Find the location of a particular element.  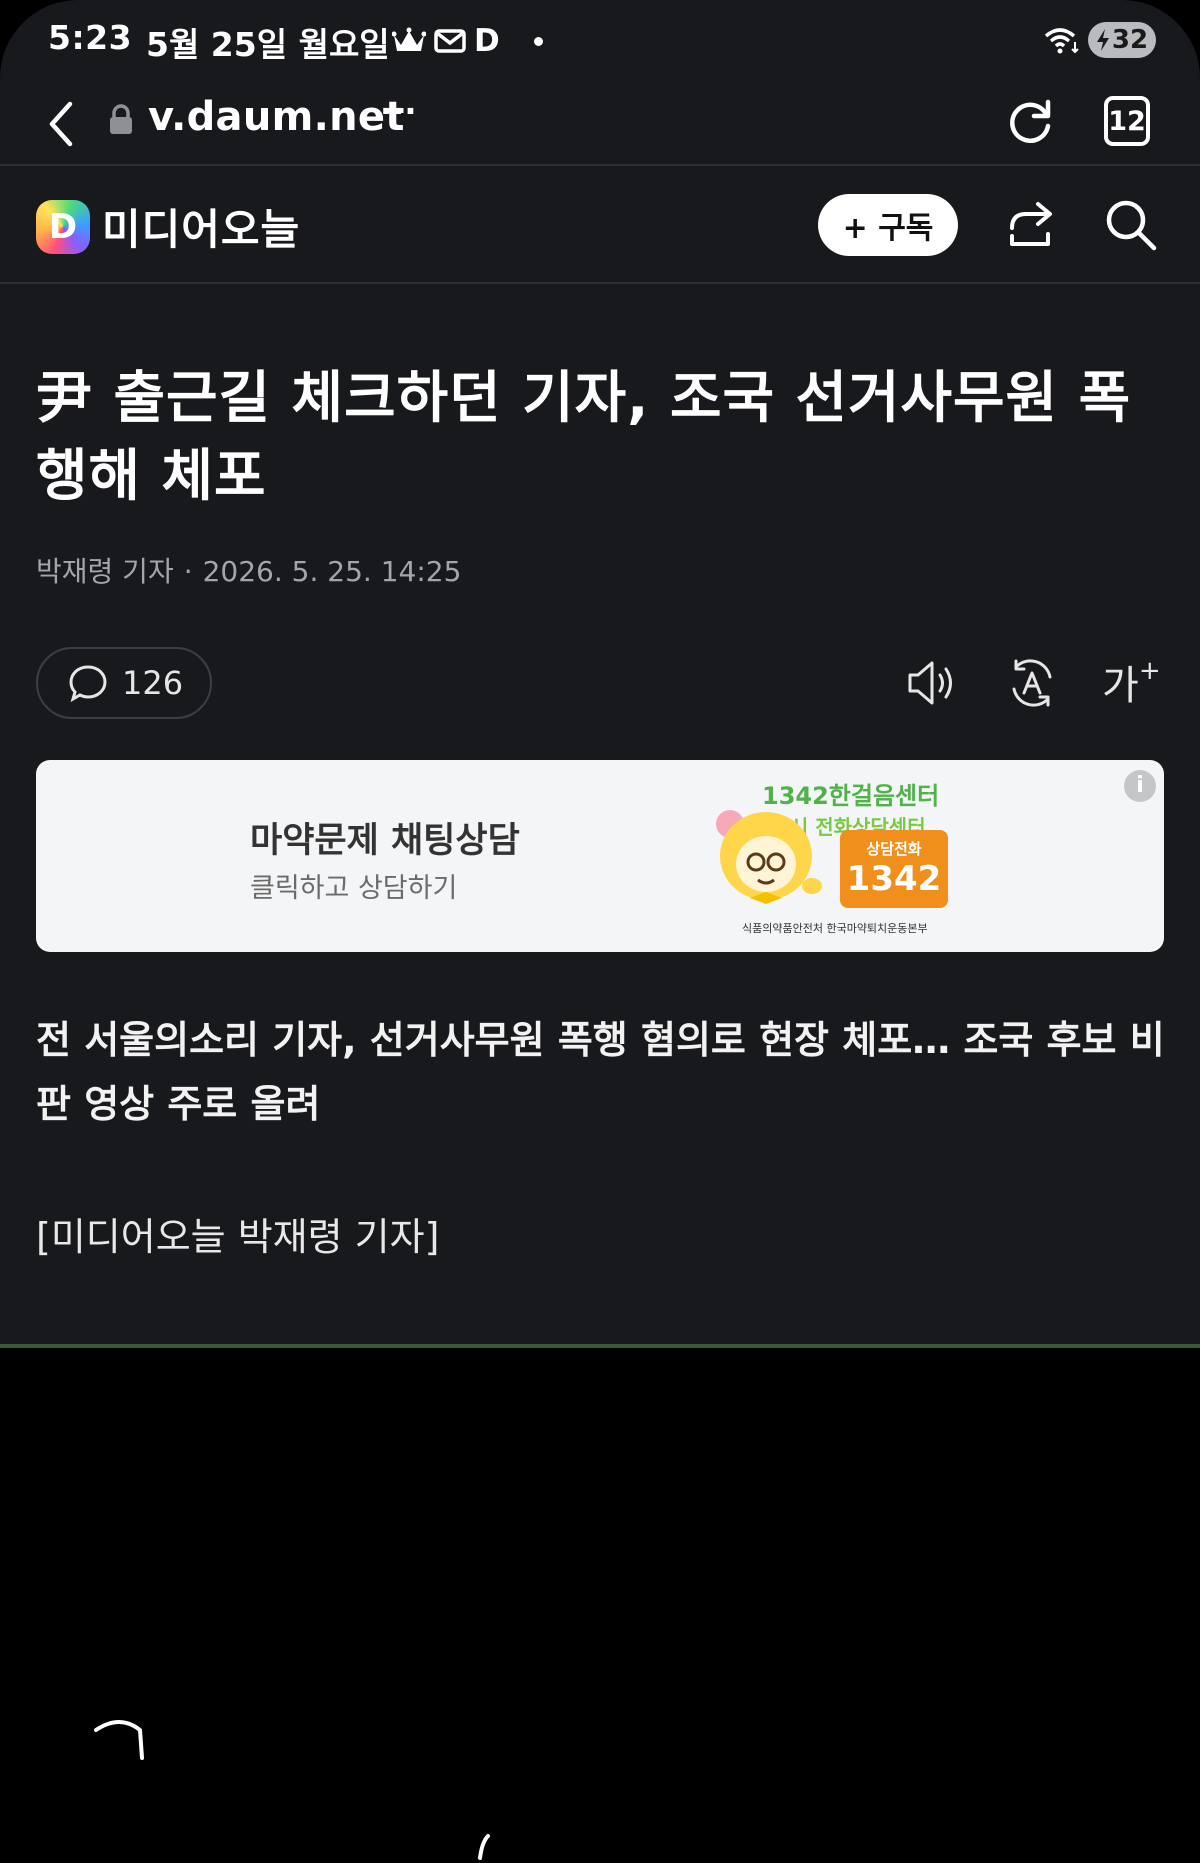

subscribe-button: + 구독 is located at coordinates (888, 225).